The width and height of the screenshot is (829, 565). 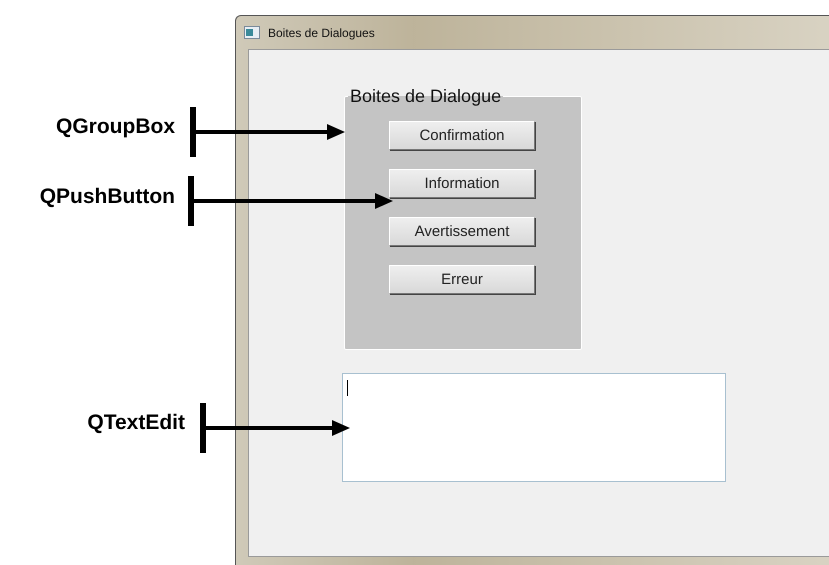 What do you see at coordinates (534, 427) in the screenshot?
I see `text-edit-field` at bounding box center [534, 427].